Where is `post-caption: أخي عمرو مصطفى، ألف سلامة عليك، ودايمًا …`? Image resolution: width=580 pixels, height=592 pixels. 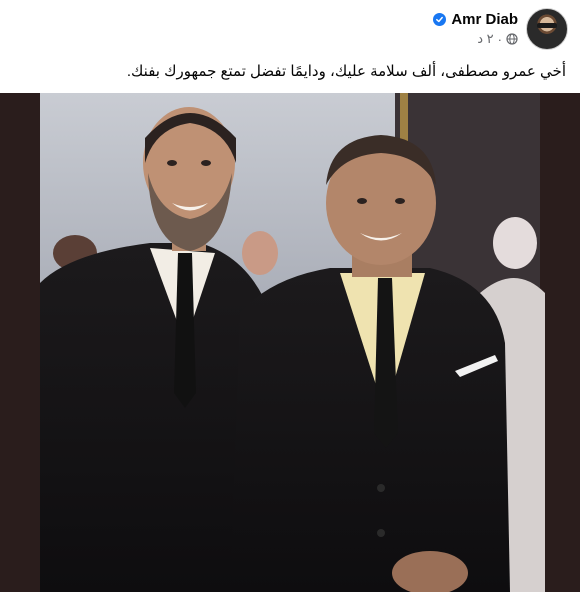
post-caption: أخي عمرو مصطفى، ألف سلامة عليك، ودايمًا … is located at coordinates (346, 71).